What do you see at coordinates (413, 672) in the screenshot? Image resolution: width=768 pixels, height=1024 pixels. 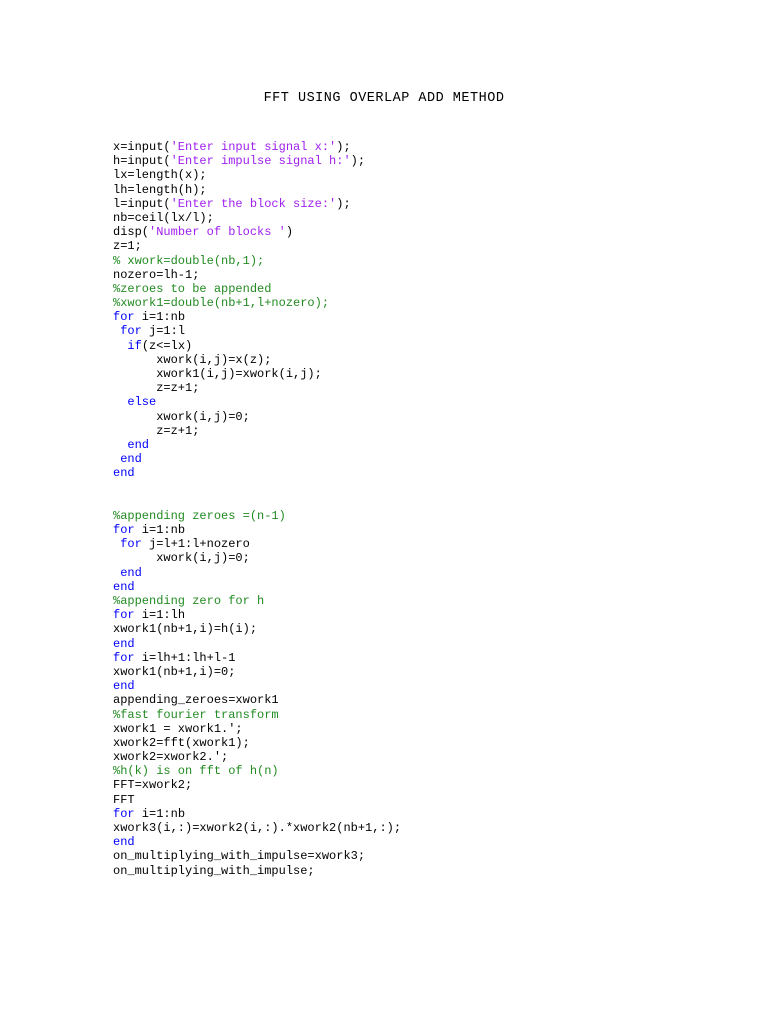 I see `code-line: xwork1(nb+1,i)=0;` at bounding box center [413, 672].